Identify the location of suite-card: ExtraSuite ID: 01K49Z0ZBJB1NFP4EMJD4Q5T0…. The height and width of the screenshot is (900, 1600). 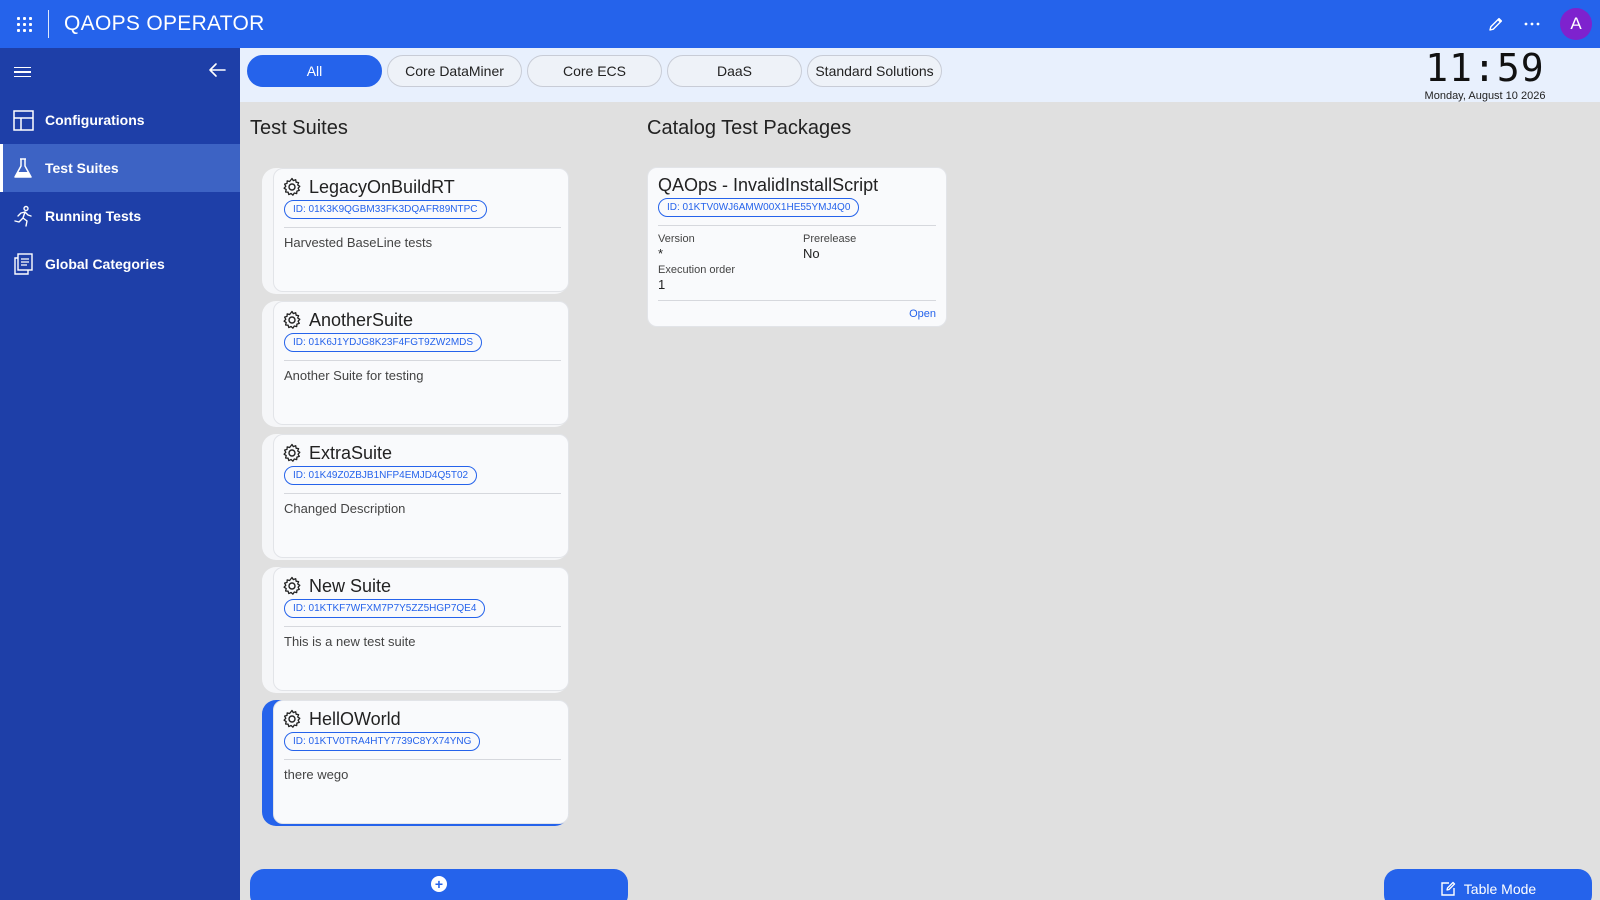
(415, 497).